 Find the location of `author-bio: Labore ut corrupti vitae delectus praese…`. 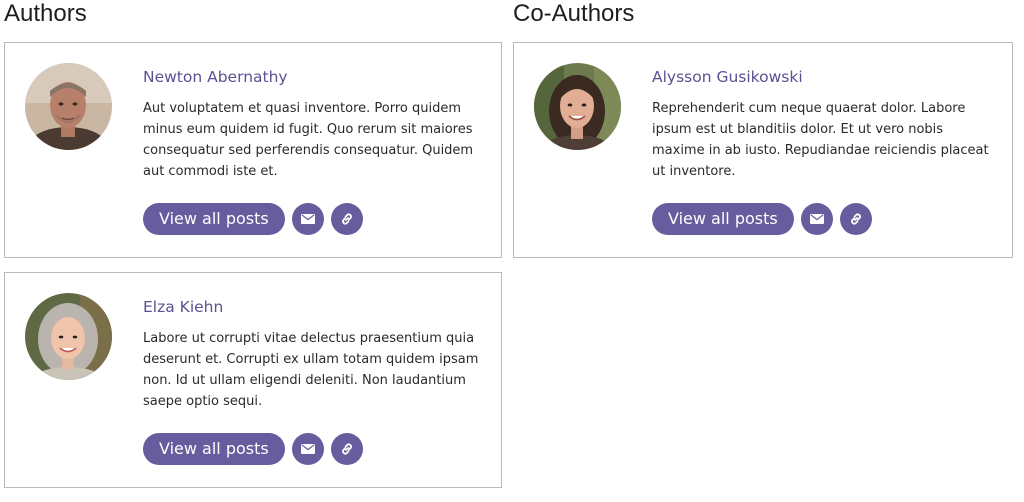

author-bio: Labore ut corrupti vitae delectus praese… is located at coordinates (311, 370).